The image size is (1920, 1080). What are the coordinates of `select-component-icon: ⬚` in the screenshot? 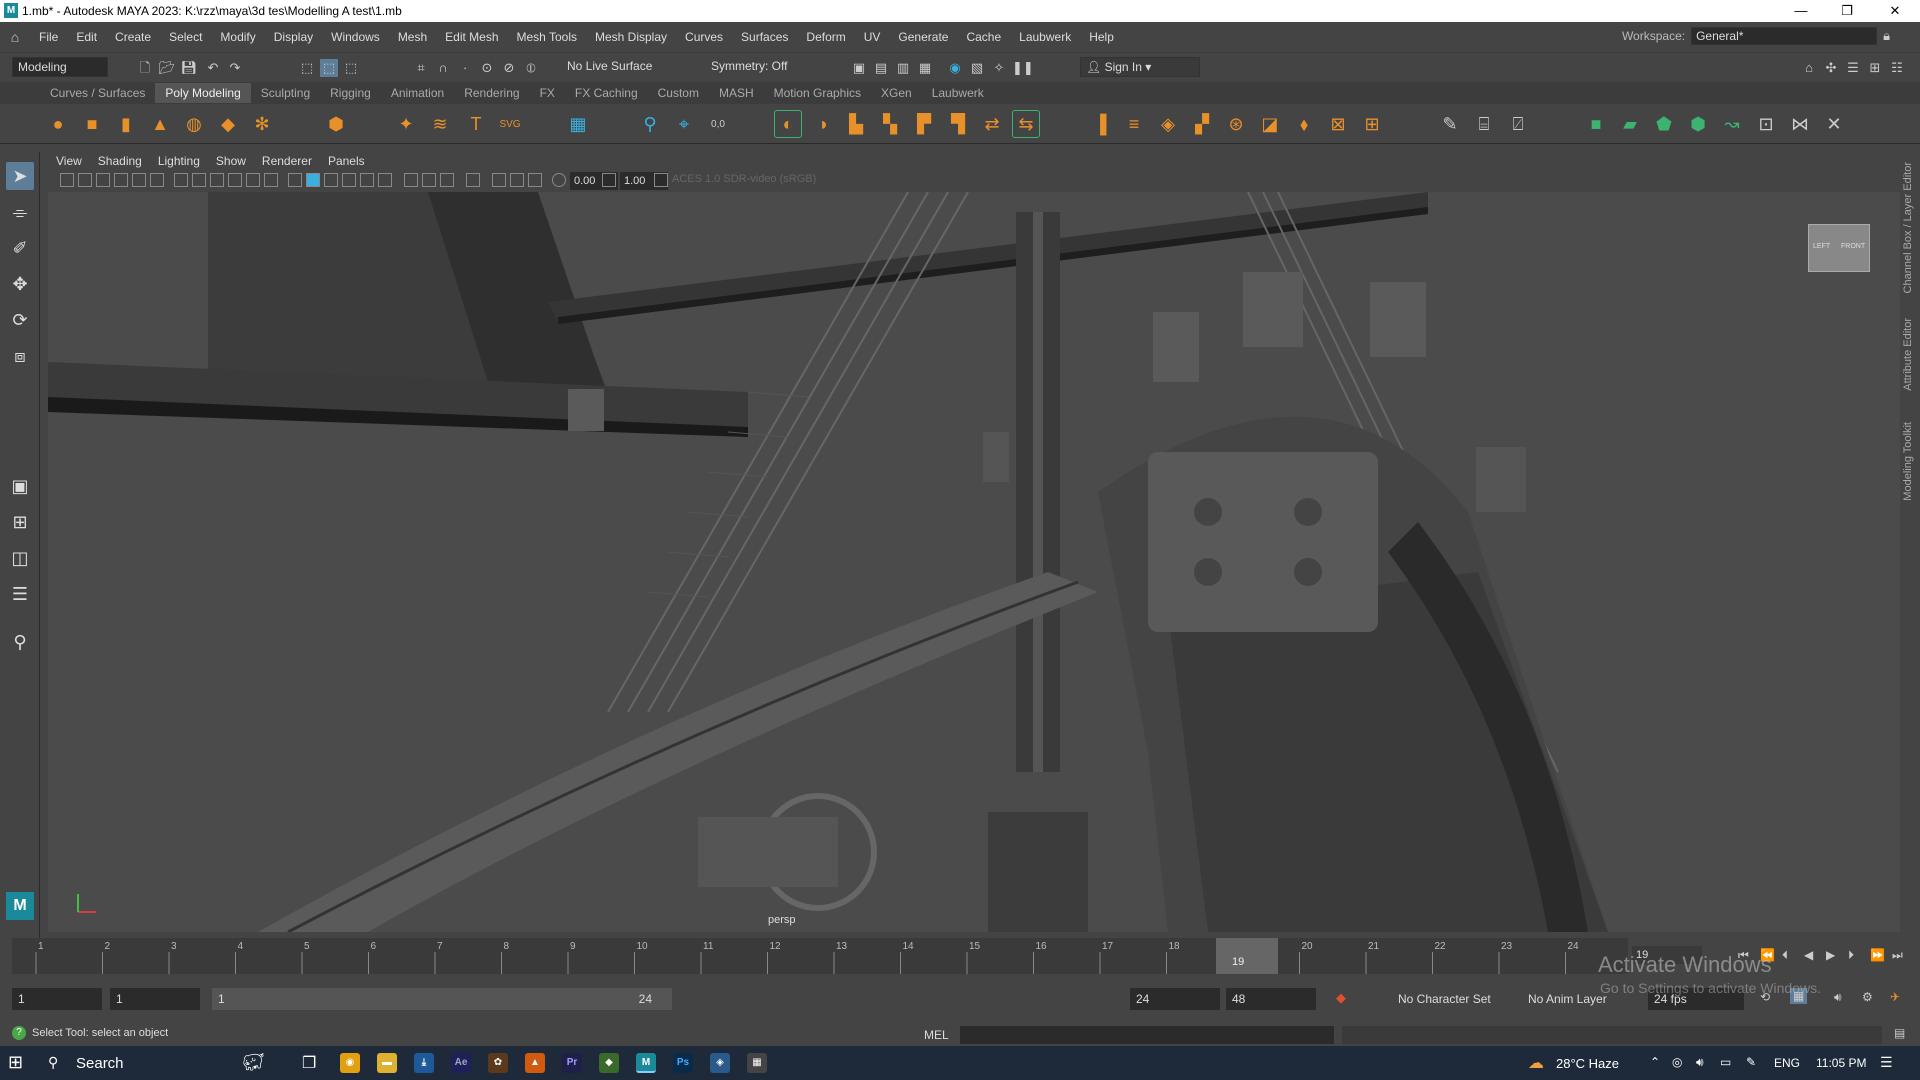 It's located at (351, 68).